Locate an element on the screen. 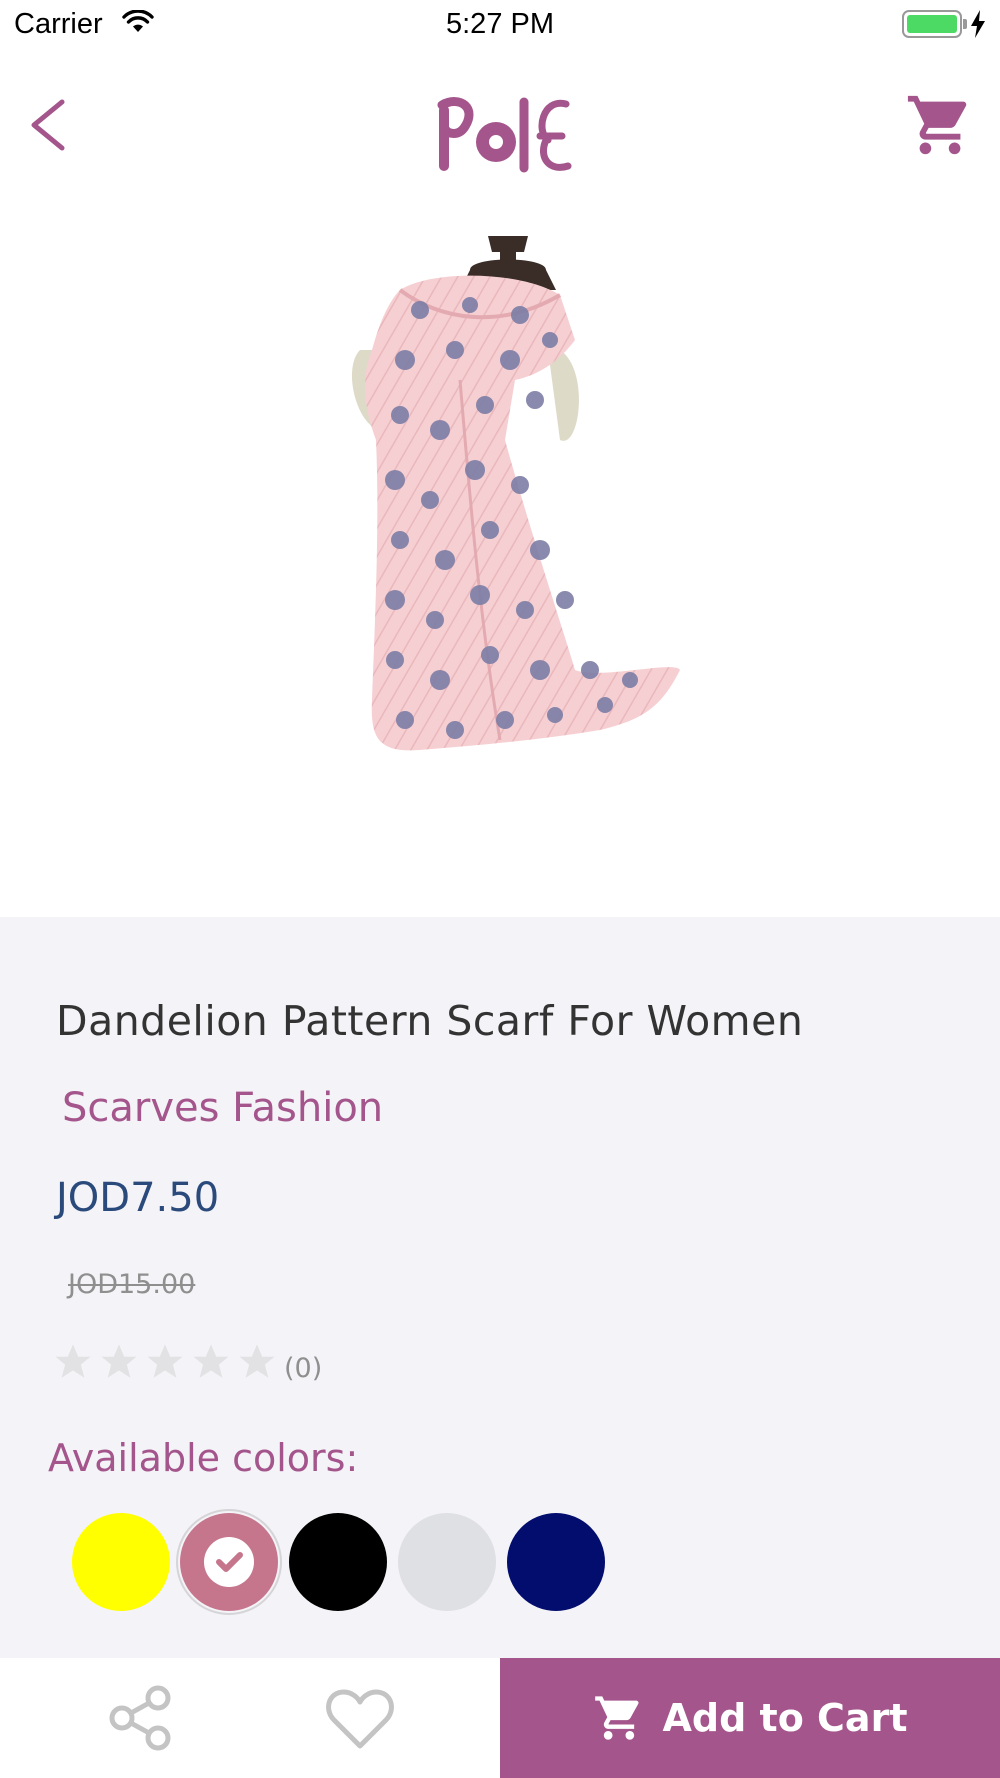 This screenshot has width=1000, height=1778. product-category-link: Scarves Fashion is located at coordinates (222, 1108).